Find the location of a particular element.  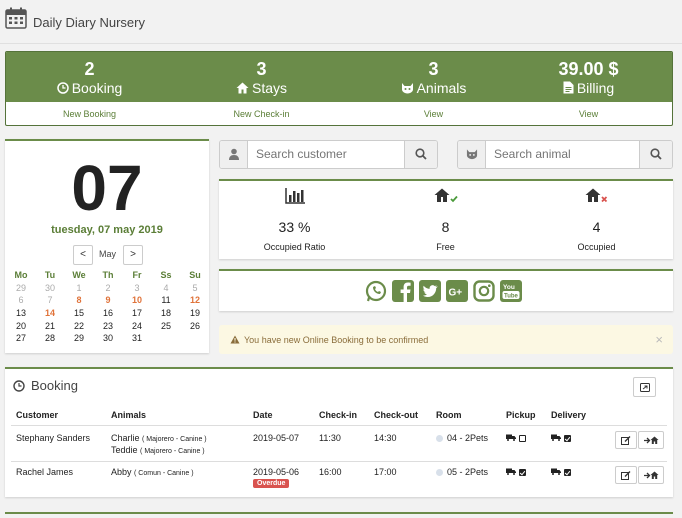

calendar-day: 07 is located at coordinates (107, 188).